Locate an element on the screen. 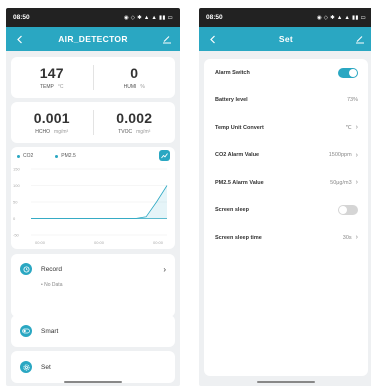 This screenshot has height=386, width=371. smart-label: Smart is located at coordinates (50, 331).